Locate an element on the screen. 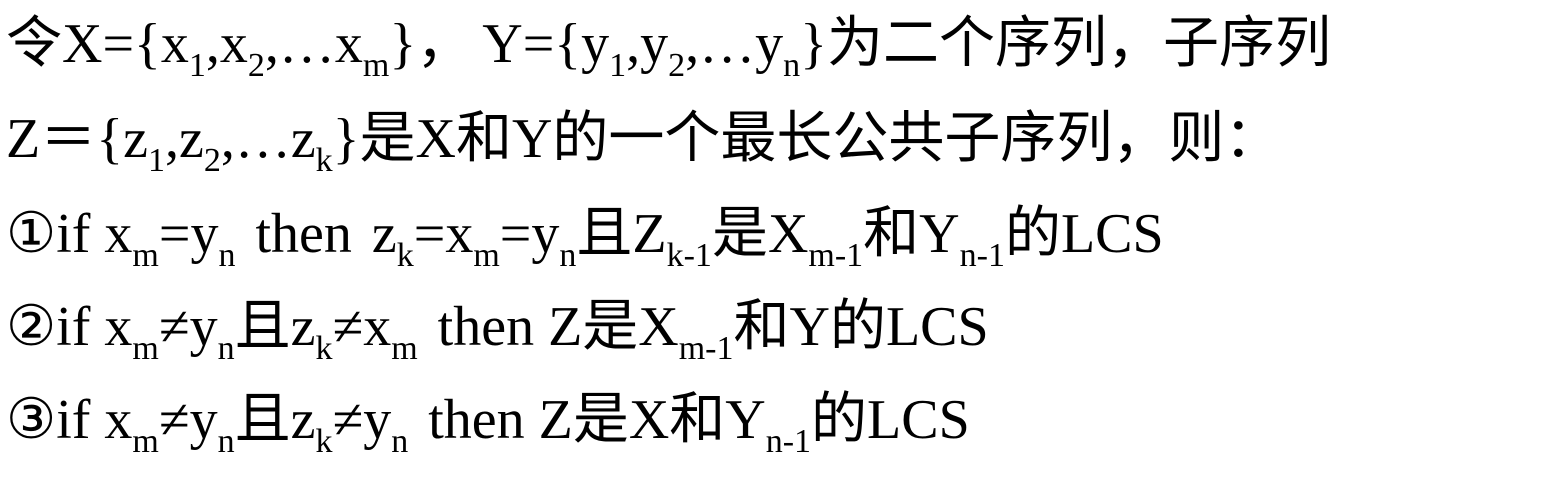 The image size is (1556, 484). definition-line-subsequence: Z＝{z1,z2,…zk}是X和Y的一个最长公共子序列，则： is located at coordinates (643, 139).